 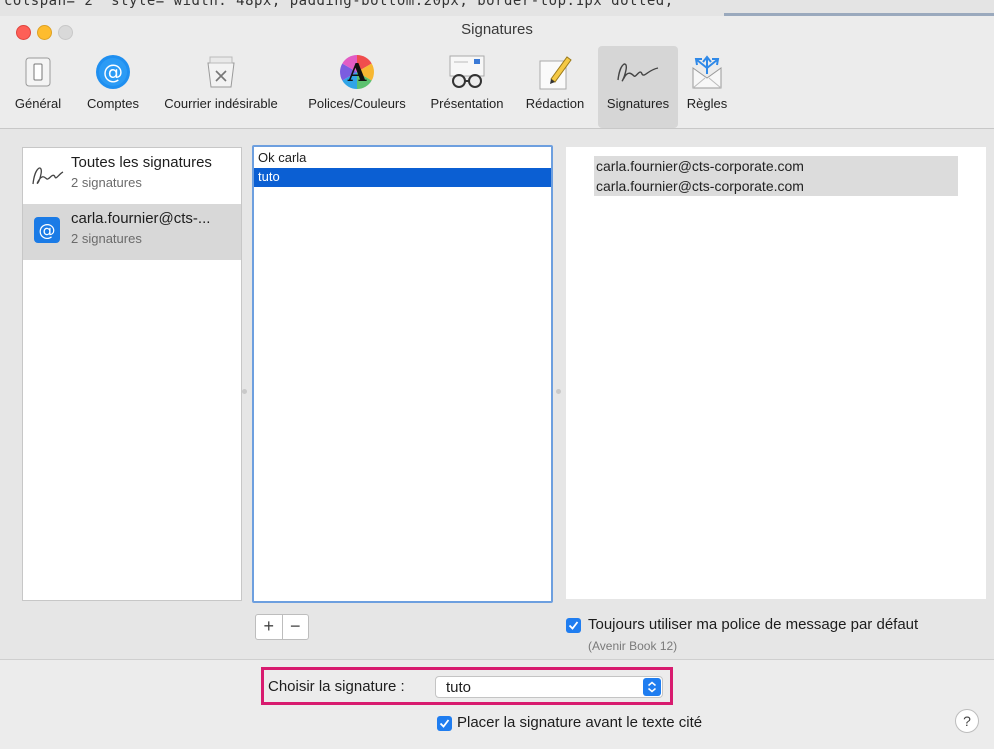 I want to click on default-font-checkbox, so click(x=573, y=625).